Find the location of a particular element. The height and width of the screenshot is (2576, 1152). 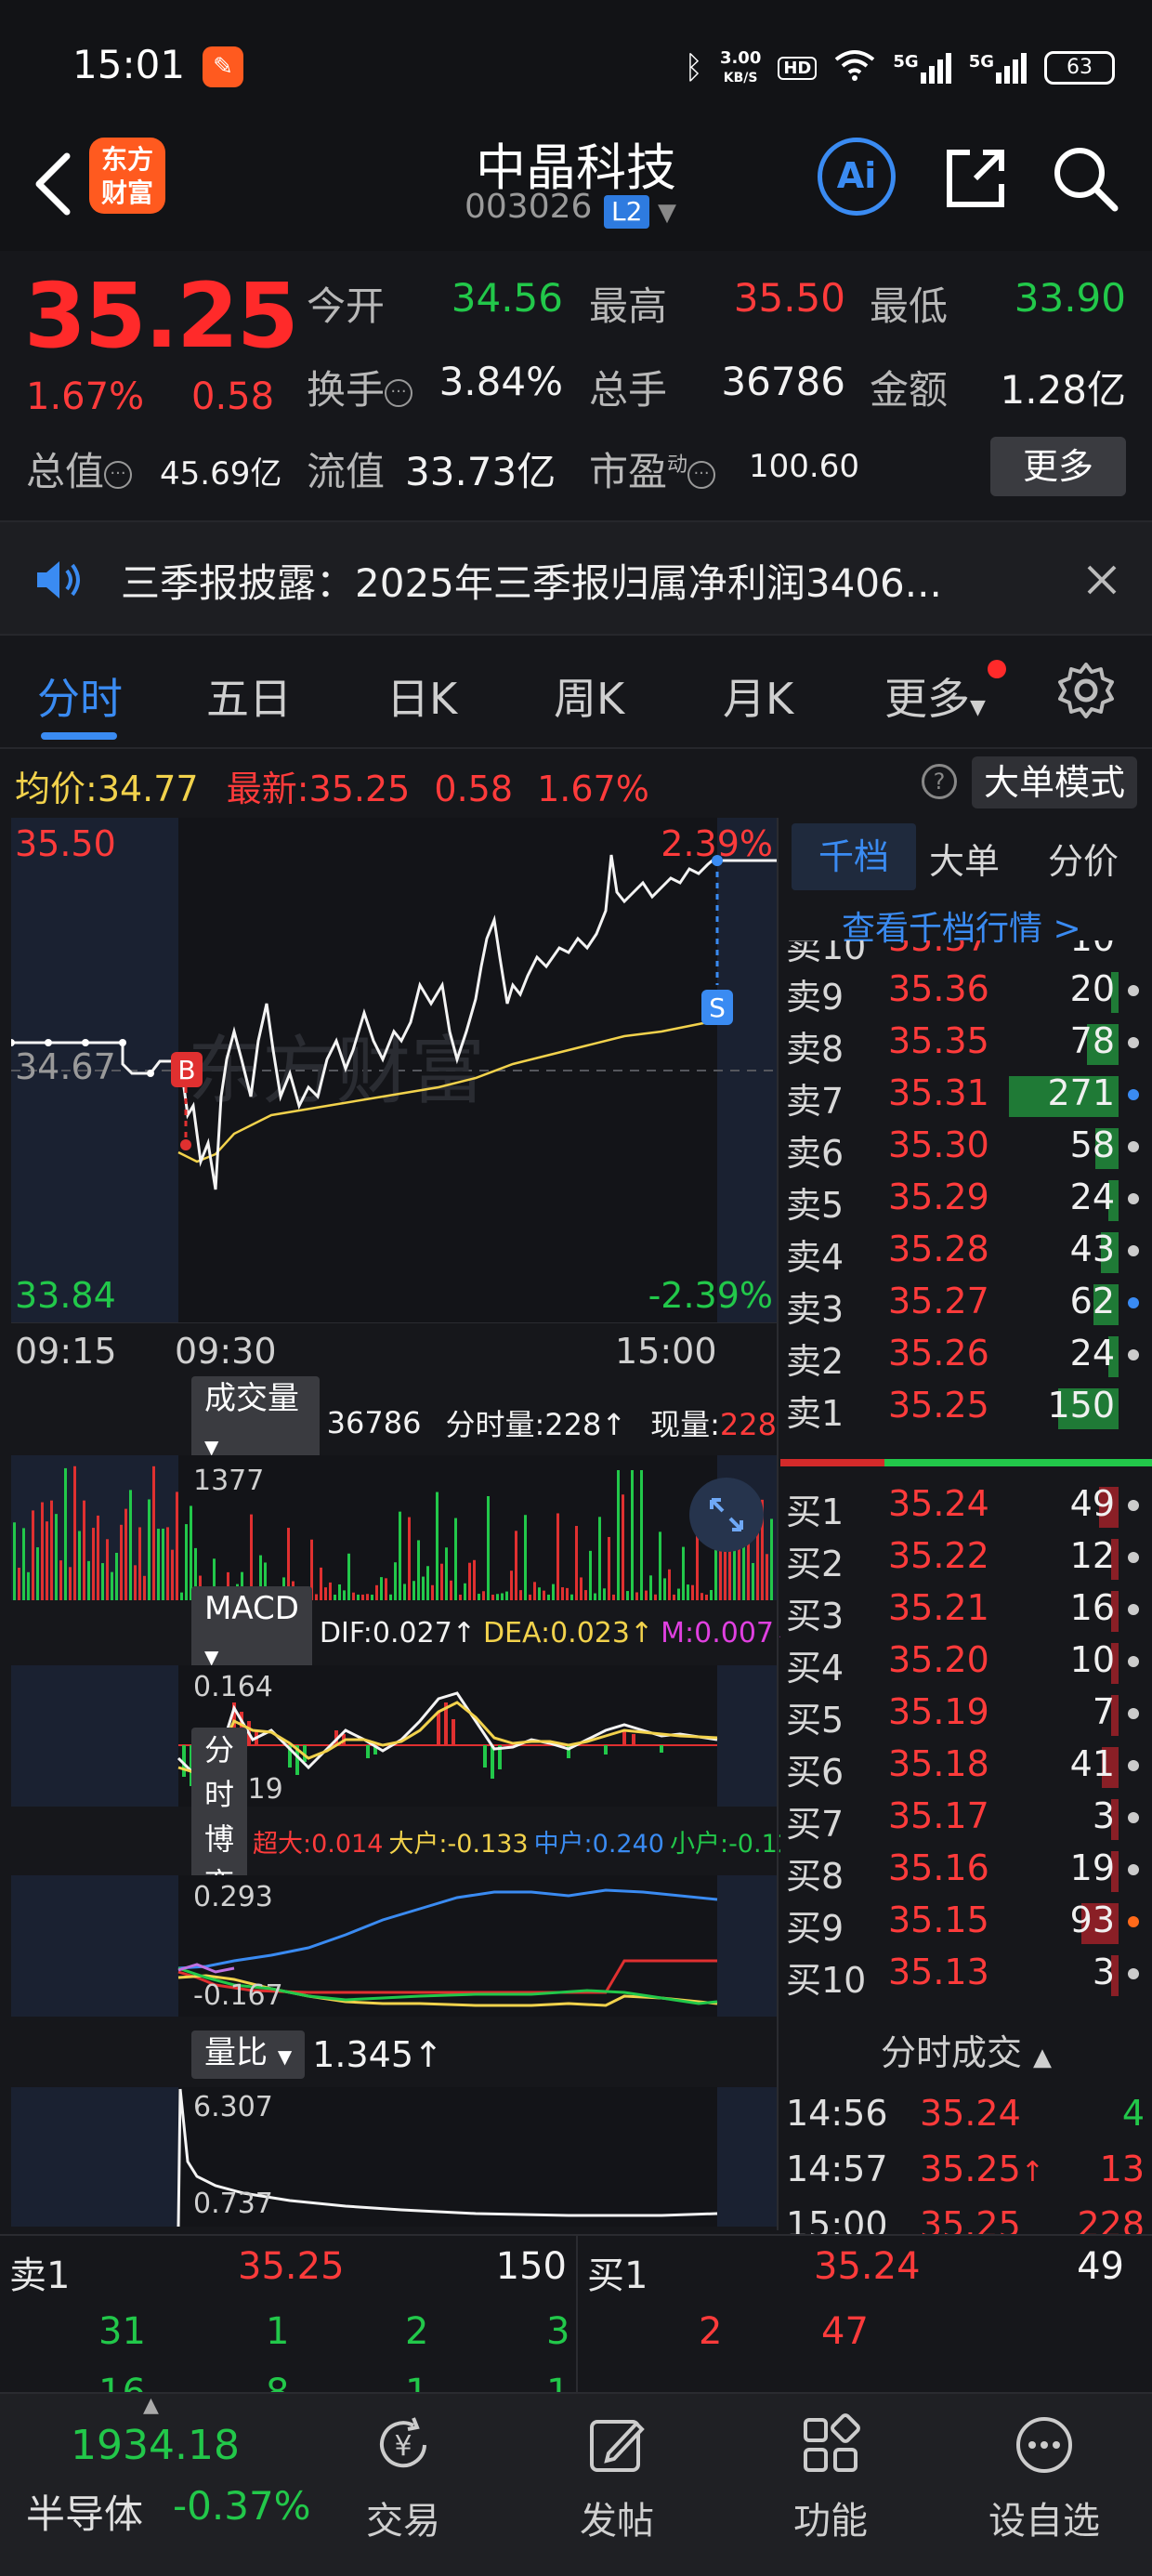

intraday-chart-svg: 东方财富 B S is located at coordinates (394, 1070).